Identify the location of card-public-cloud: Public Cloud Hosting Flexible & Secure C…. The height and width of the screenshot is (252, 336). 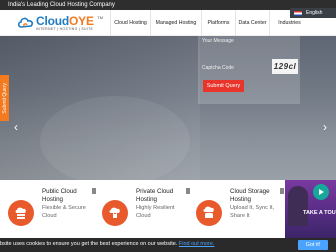
(52, 213).